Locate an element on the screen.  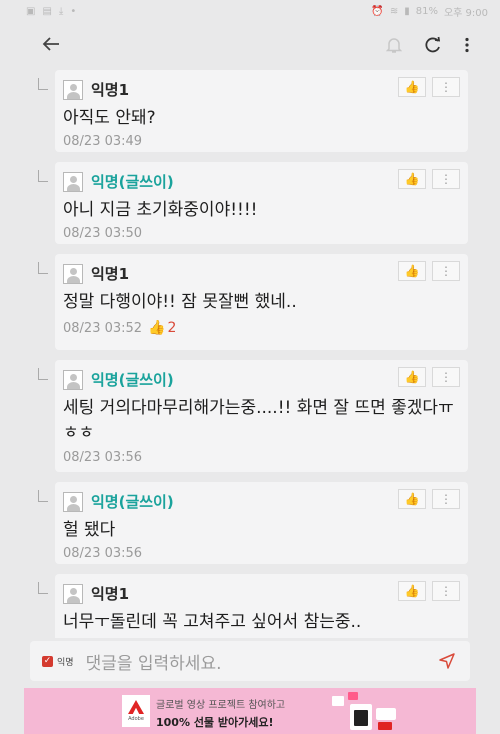
comment-card: 익명1 👍 ⋮ 아직도 안돼? 08/23 03:49 is located at coordinates (261, 111).